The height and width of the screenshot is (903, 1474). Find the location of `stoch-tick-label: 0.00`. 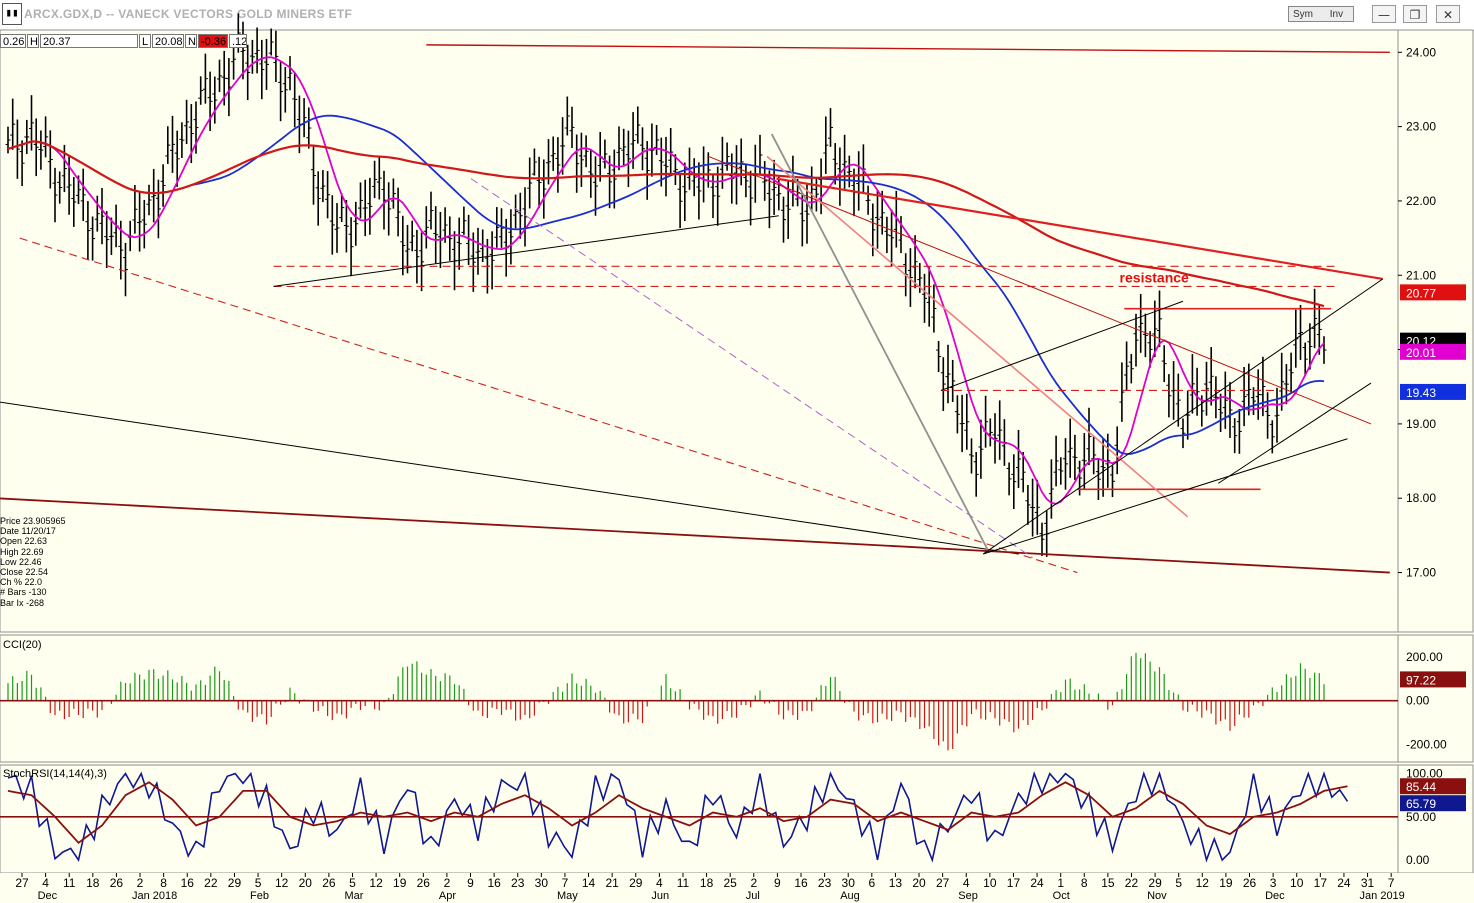

stoch-tick-label: 0.00 is located at coordinates (1418, 860).